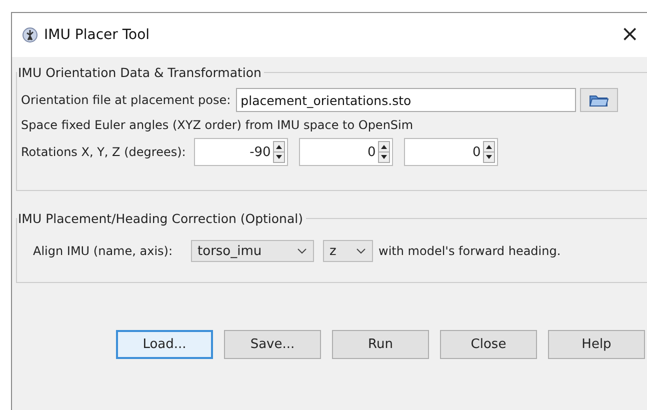 Image resolution: width=647 pixels, height=410 pixels. Describe the element at coordinates (241, 152) in the screenshot. I see `number-spinner: -90` at that location.